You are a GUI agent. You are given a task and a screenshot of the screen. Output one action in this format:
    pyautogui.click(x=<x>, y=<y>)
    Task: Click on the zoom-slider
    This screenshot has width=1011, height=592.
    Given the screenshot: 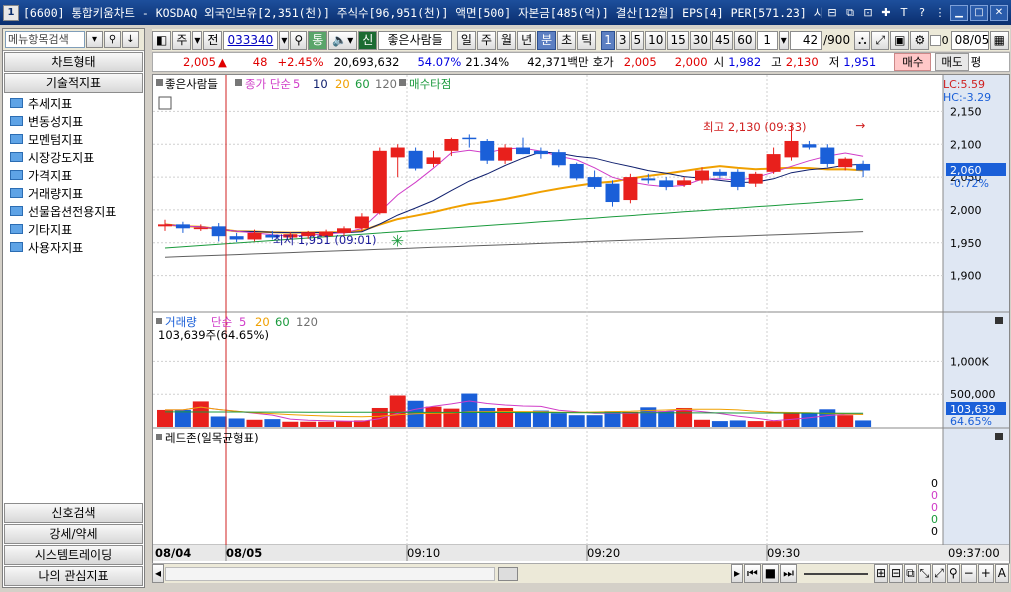 What is the action you would take?
    pyautogui.click(x=835, y=573)
    